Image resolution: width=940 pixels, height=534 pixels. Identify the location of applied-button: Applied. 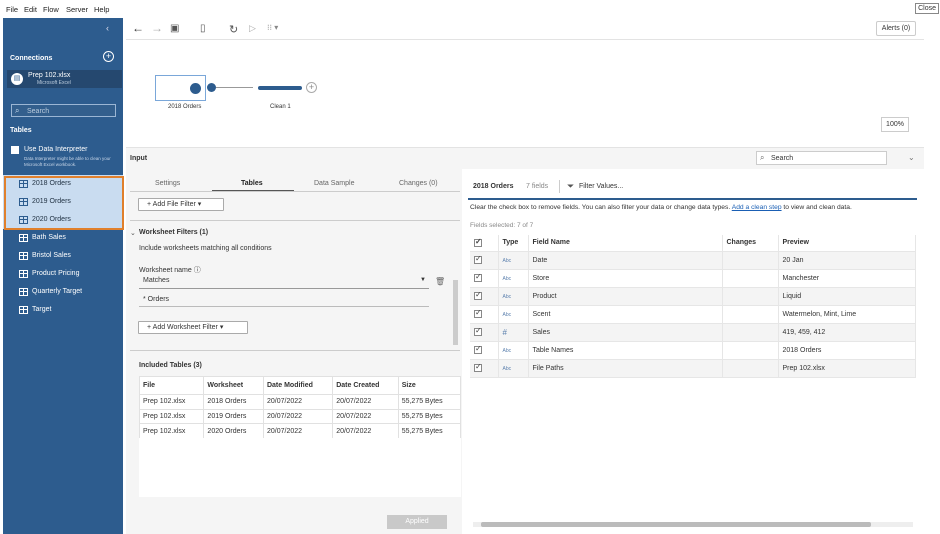
(417, 522).